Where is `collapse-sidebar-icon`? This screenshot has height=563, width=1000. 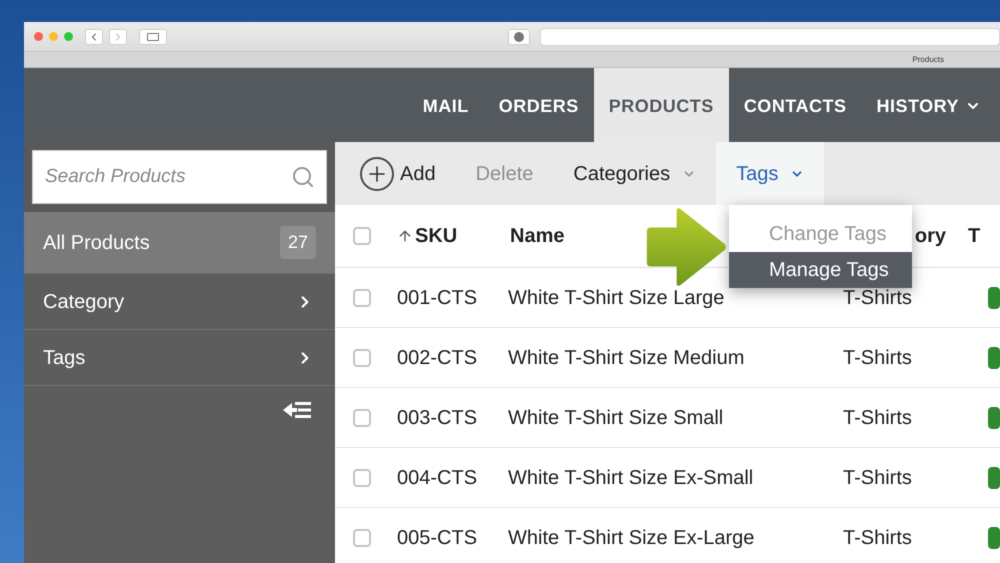
collapse-sidebar-icon is located at coordinates (297, 410).